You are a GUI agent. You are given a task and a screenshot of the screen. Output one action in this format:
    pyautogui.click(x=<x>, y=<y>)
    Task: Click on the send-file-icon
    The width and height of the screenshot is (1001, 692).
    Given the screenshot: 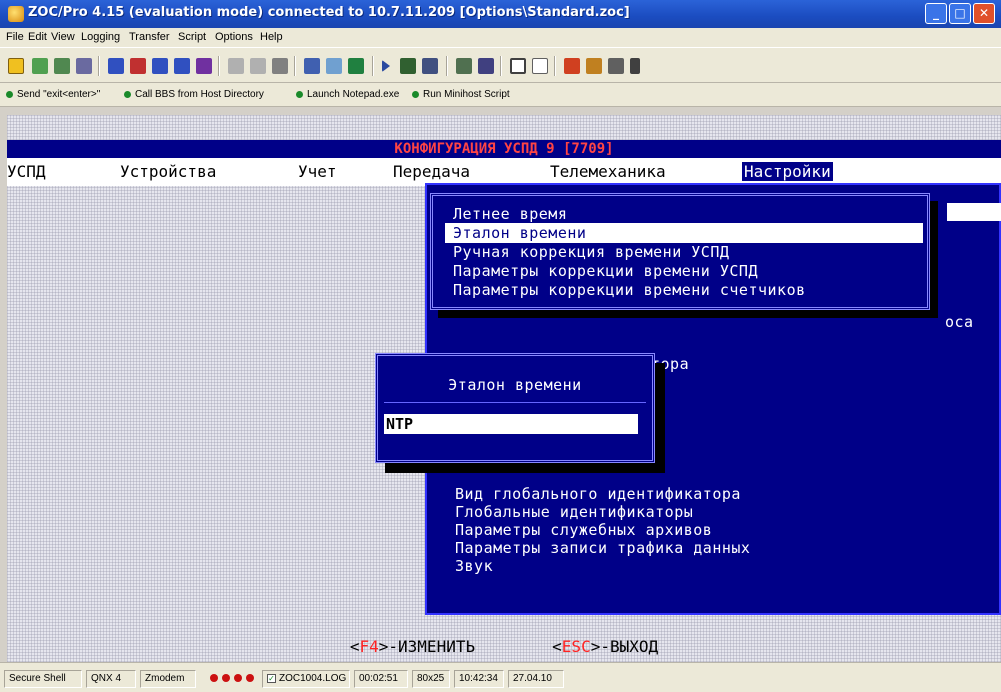 What is the action you would take?
    pyautogui.click(x=160, y=66)
    